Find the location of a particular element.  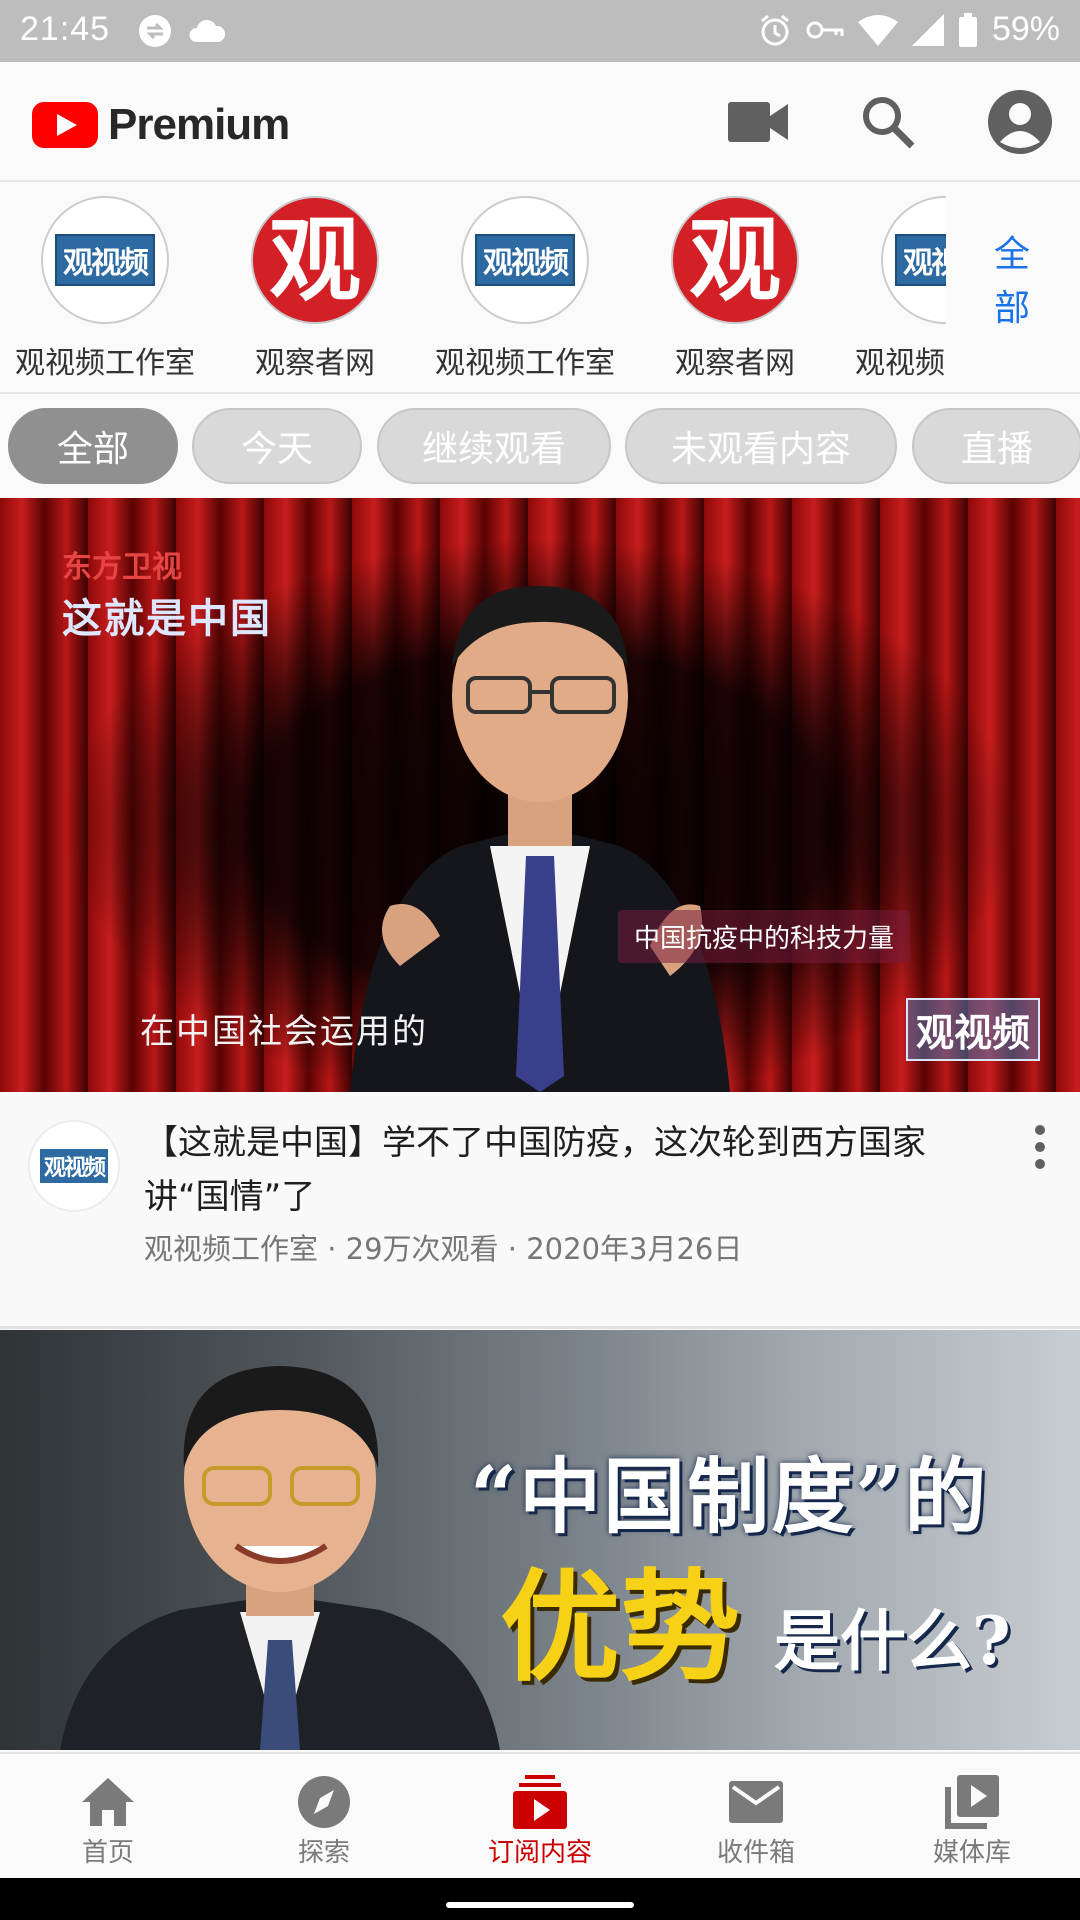

more-options-button is located at coordinates (1040, 1147).